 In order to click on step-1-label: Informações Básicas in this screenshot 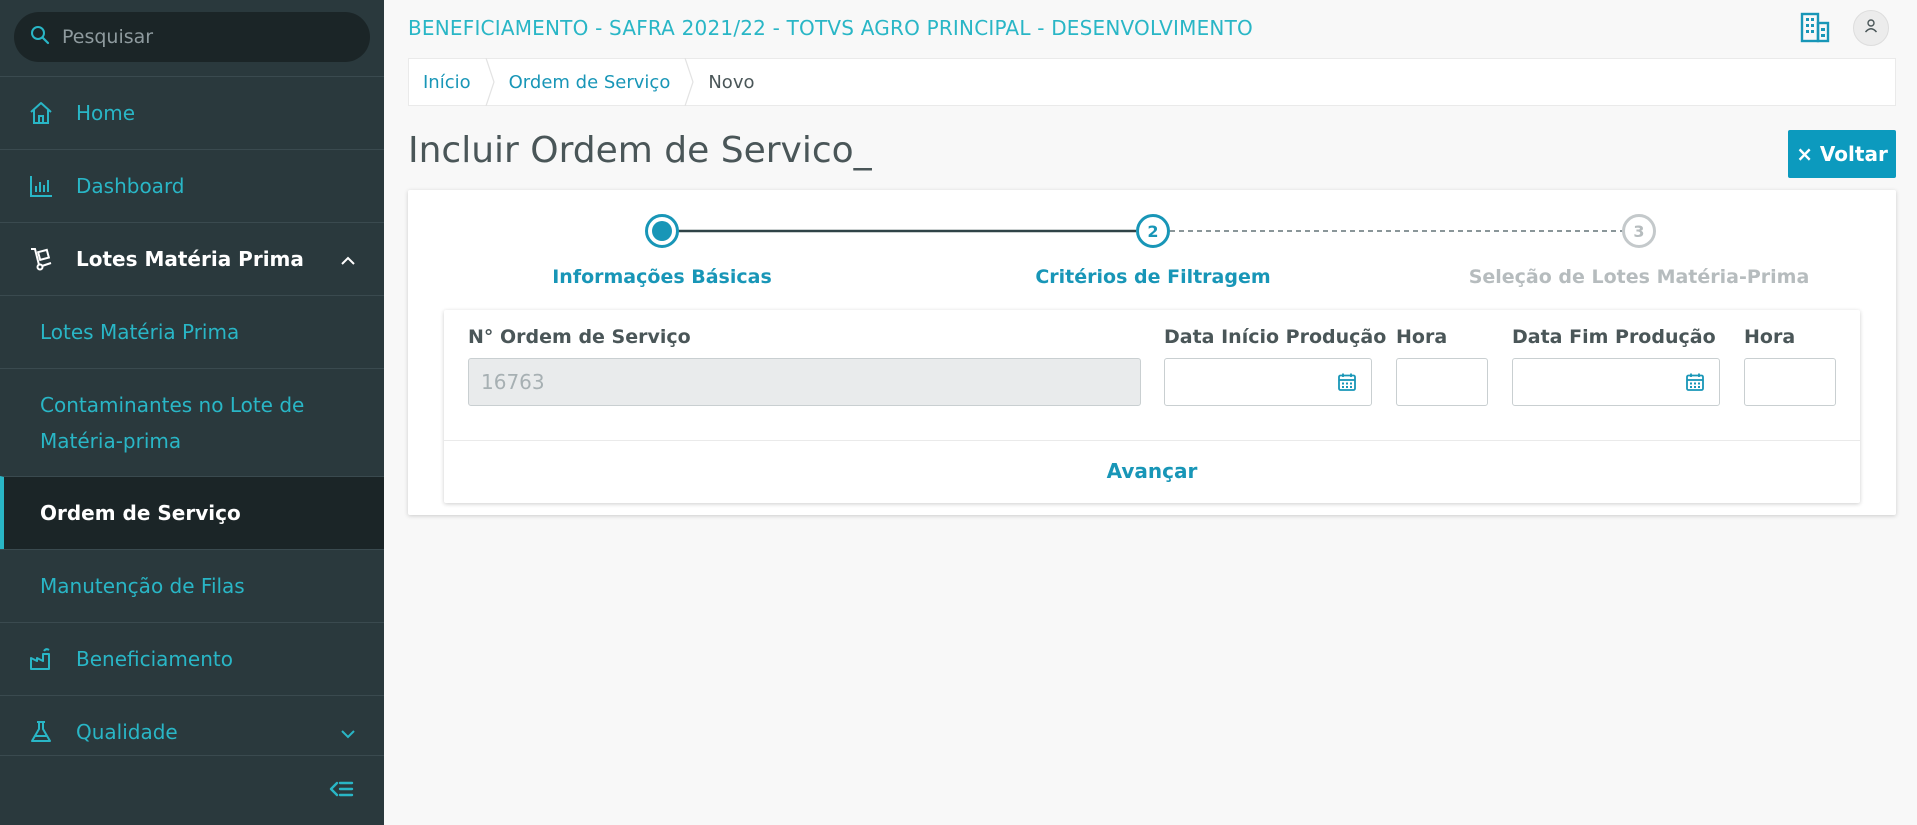, I will do `click(662, 277)`.